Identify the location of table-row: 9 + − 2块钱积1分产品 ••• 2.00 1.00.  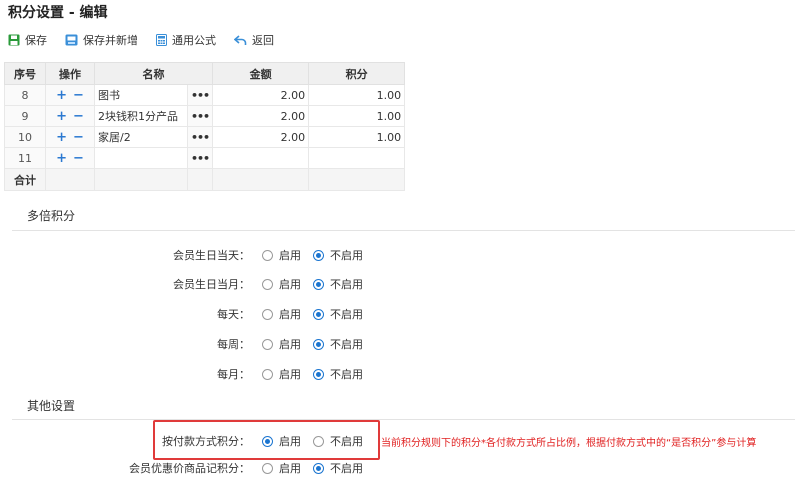
(205, 116).